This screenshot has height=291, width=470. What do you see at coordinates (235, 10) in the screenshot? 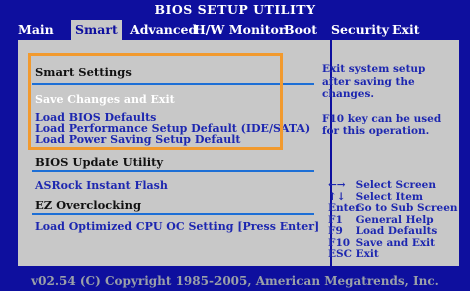
I see `bios-title: BIOS SETUP UTILITY` at bounding box center [235, 10].